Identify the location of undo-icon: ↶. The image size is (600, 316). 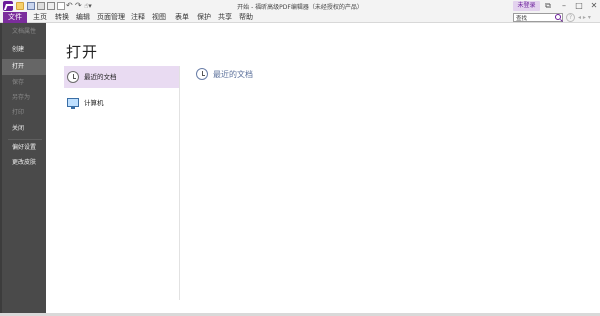
(70, 6).